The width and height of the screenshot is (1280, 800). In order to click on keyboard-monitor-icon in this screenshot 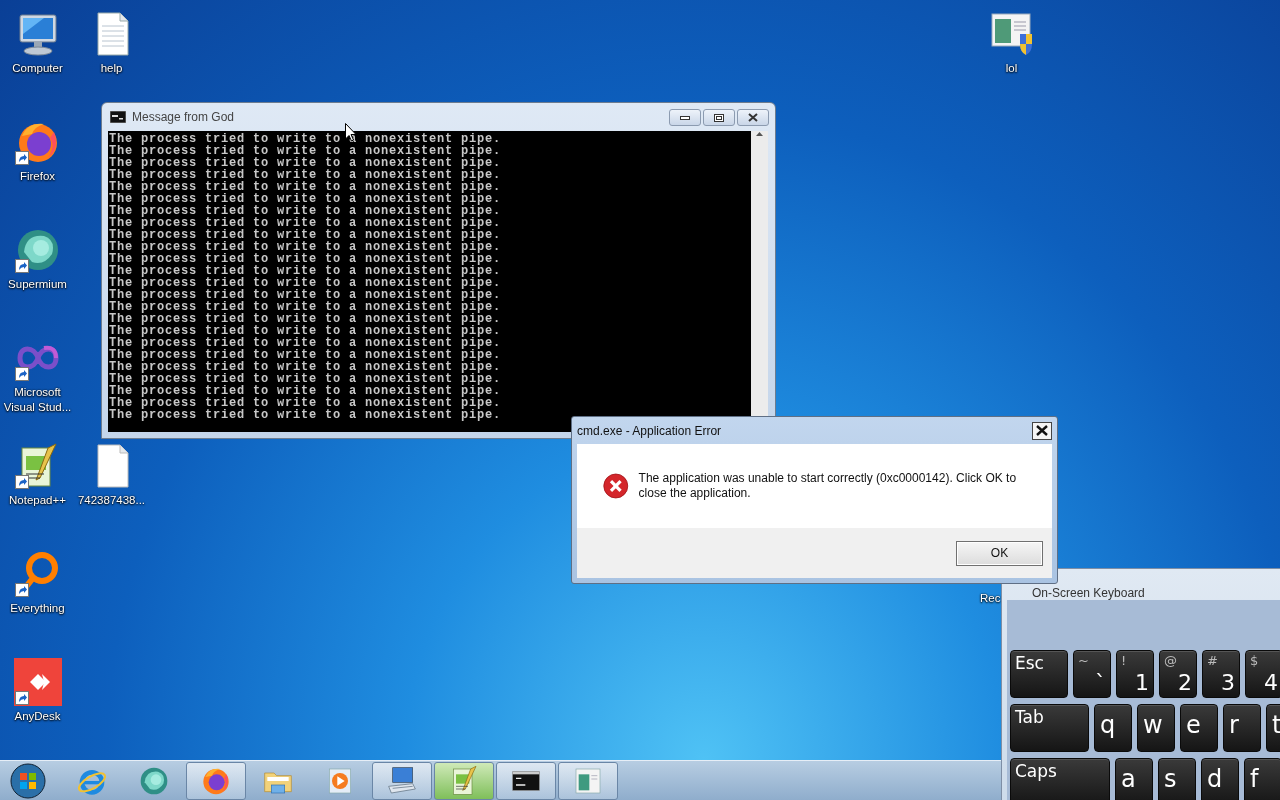, I will do `click(402, 780)`.